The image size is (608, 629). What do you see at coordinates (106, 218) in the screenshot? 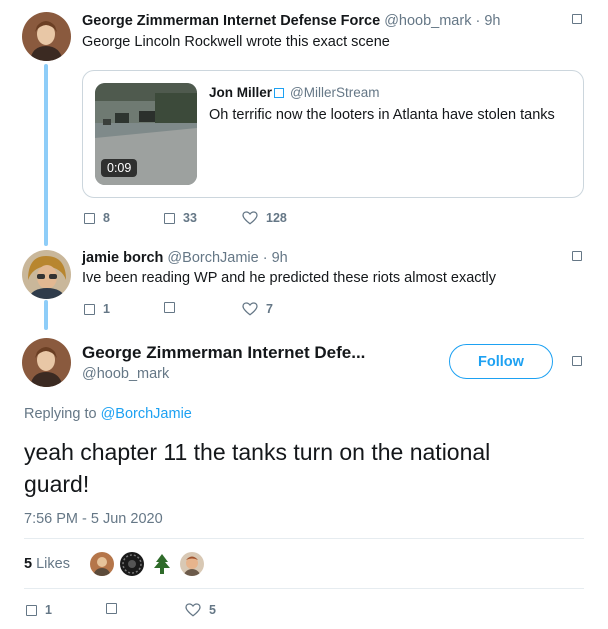
I see `reply-count: 8` at bounding box center [106, 218].